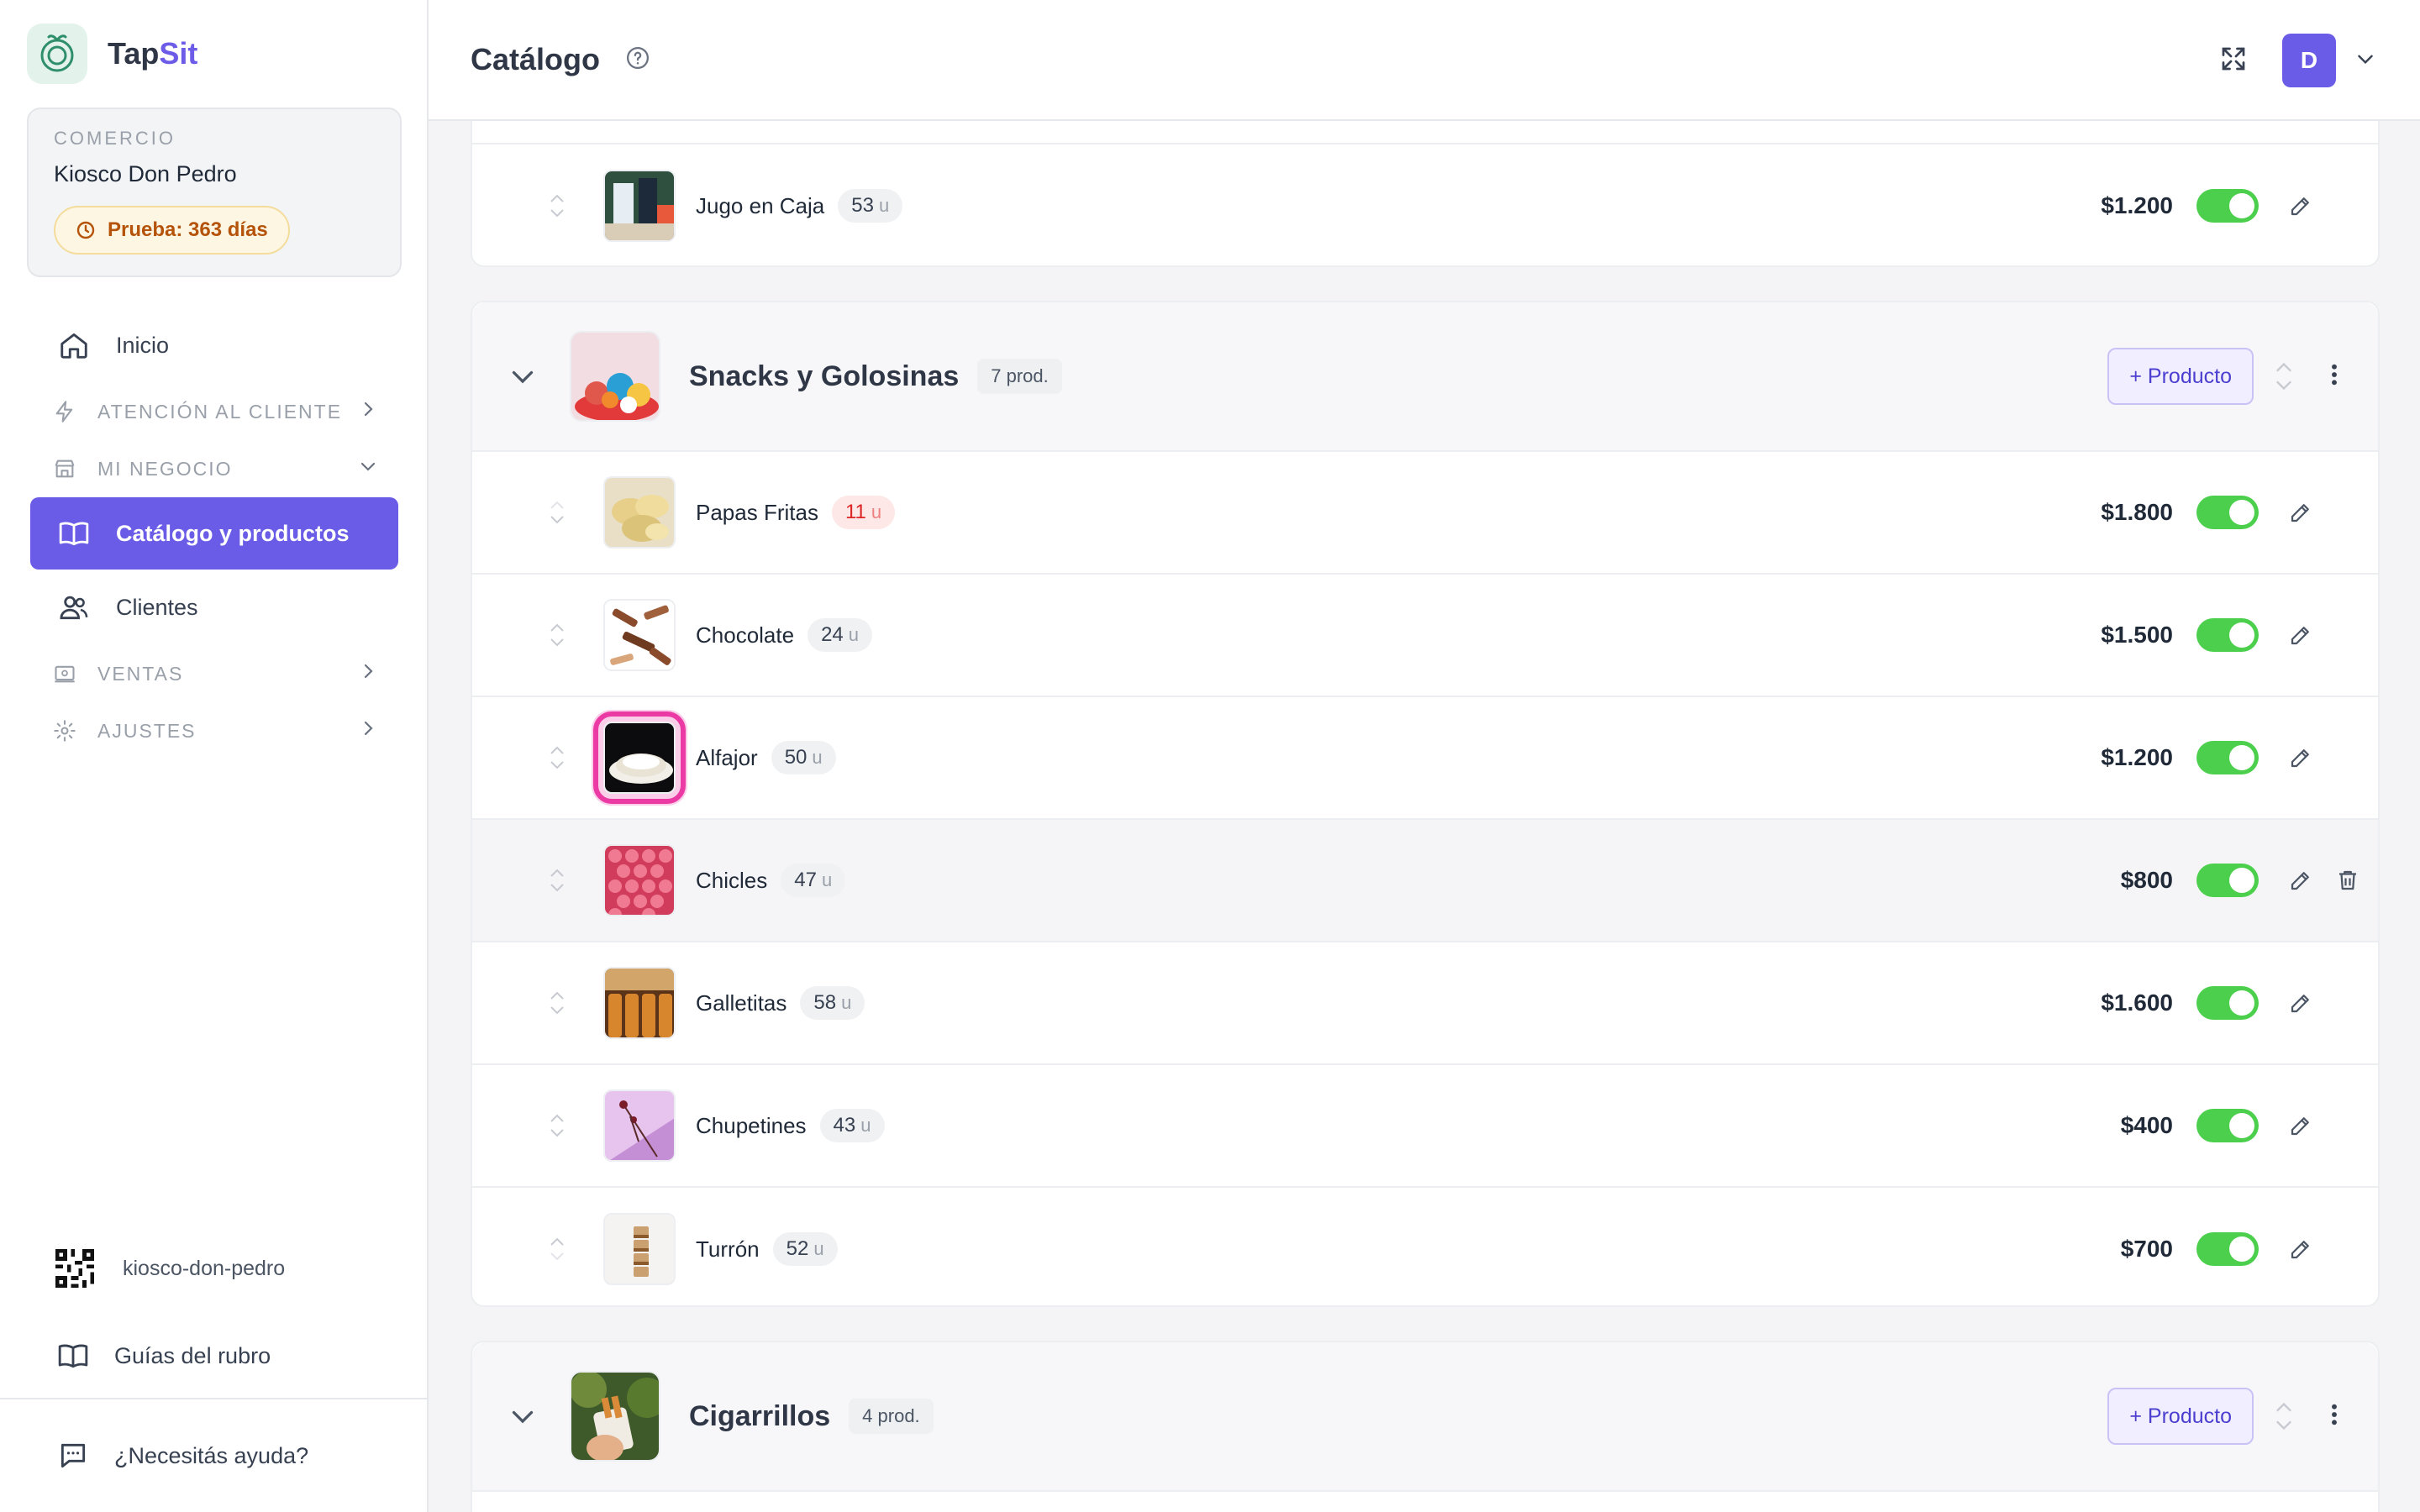 This screenshot has height=1512, width=2420. What do you see at coordinates (214, 673) in the screenshot?
I see `nav-section-sales: VENTAS` at bounding box center [214, 673].